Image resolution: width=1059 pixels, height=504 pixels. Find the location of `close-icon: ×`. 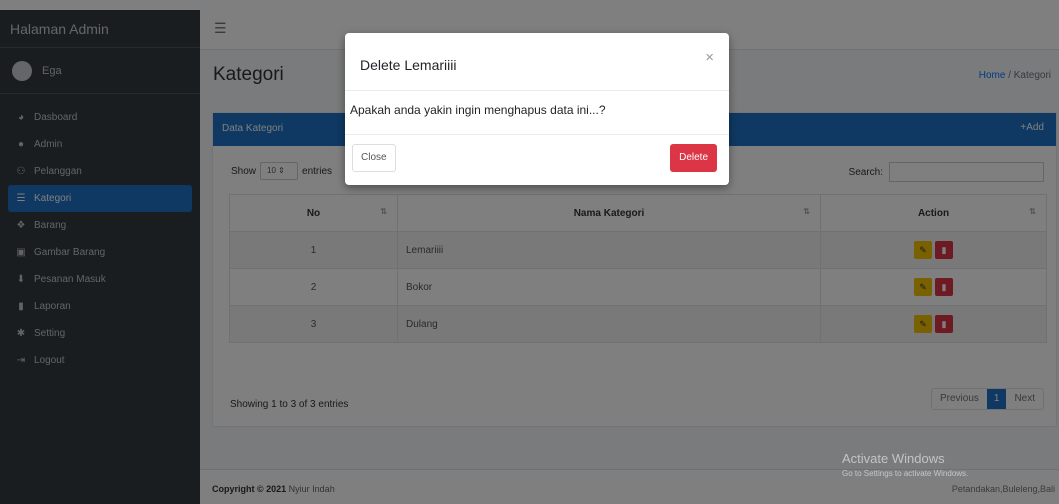

close-icon: × is located at coordinates (709, 57).